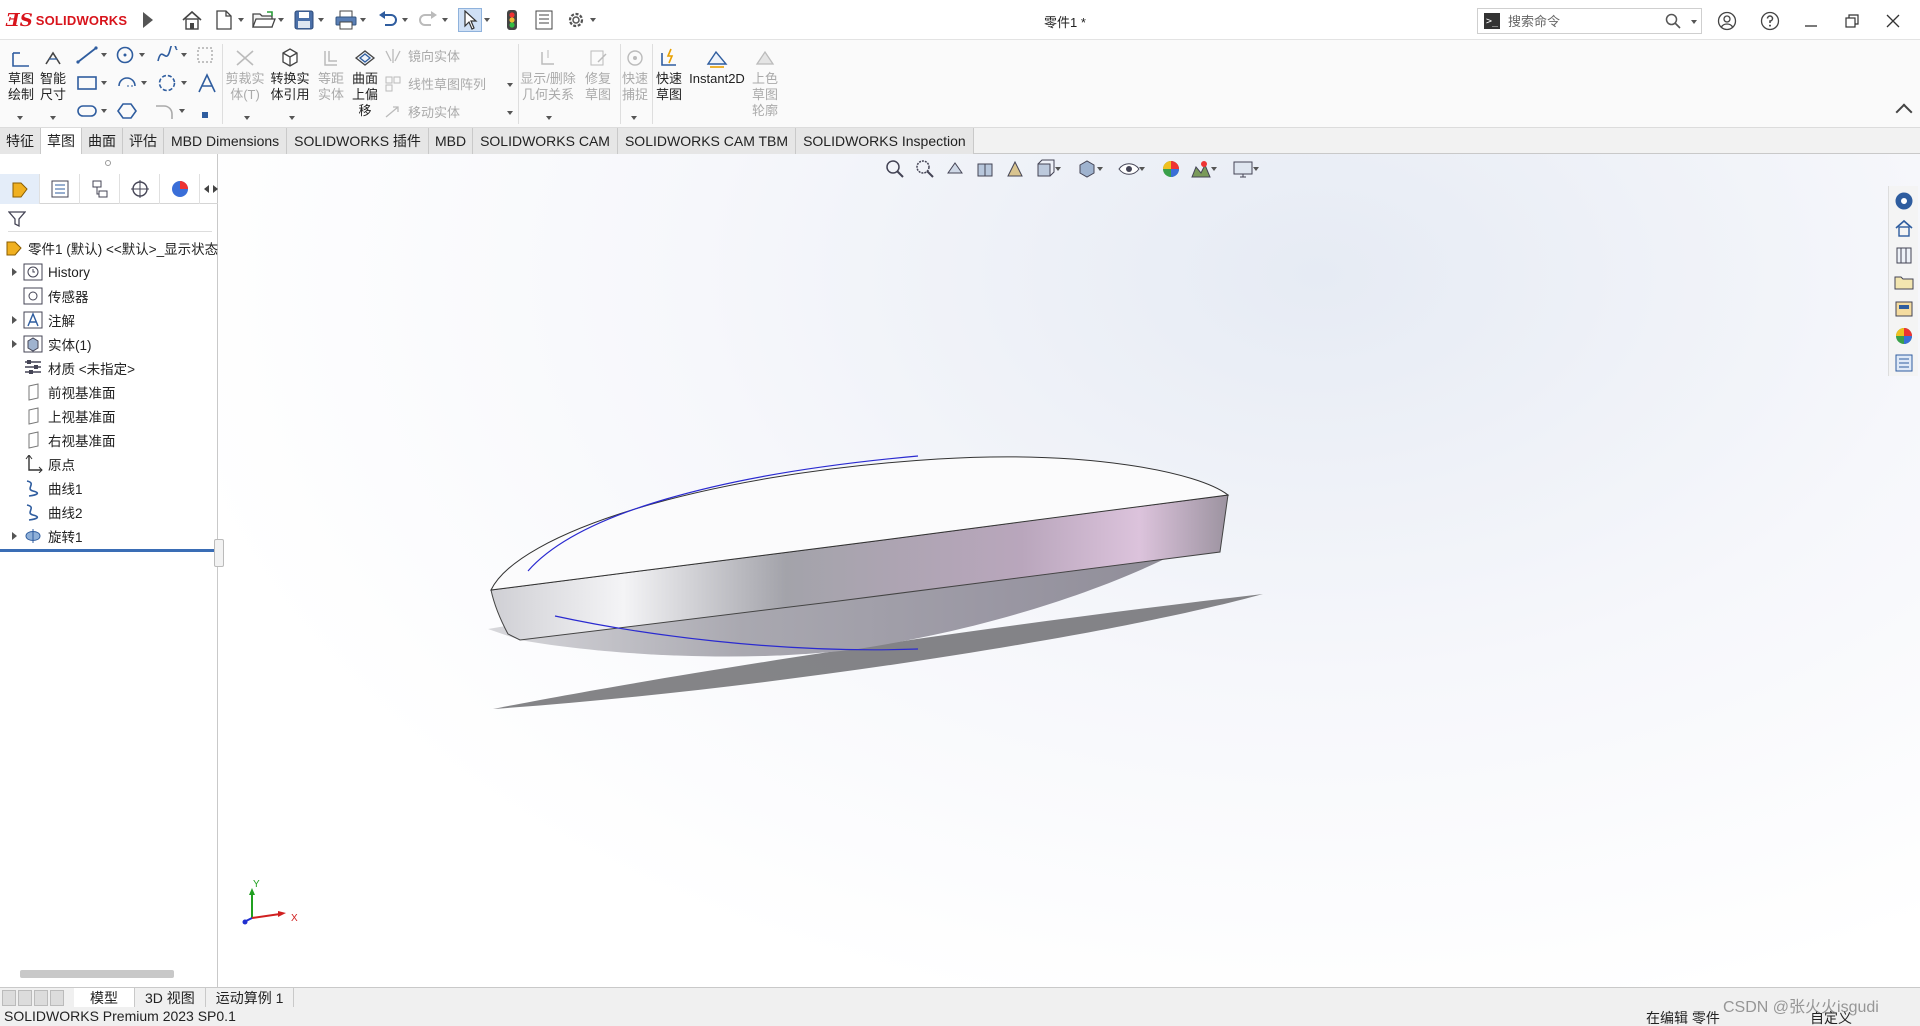  What do you see at coordinates (1904, 228) in the screenshot?
I see `home-icon` at bounding box center [1904, 228].